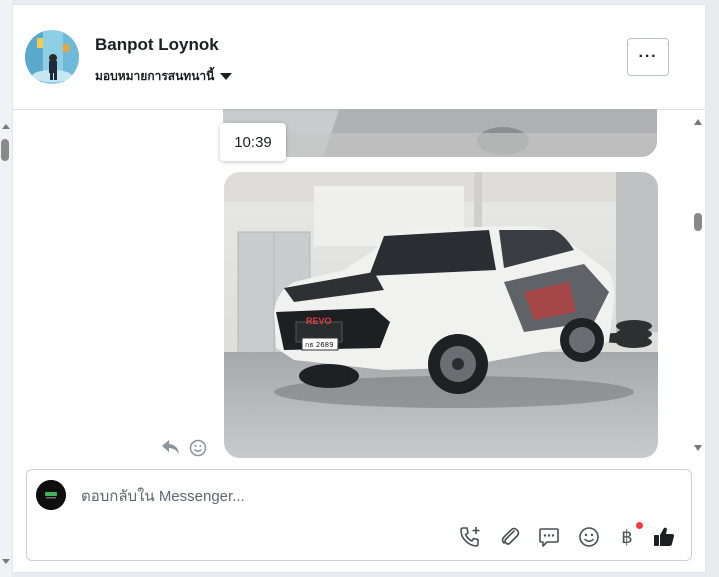 Image resolution: width=719 pixels, height=577 pixels. I want to click on scroll-down-arrow, so click(6, 561).